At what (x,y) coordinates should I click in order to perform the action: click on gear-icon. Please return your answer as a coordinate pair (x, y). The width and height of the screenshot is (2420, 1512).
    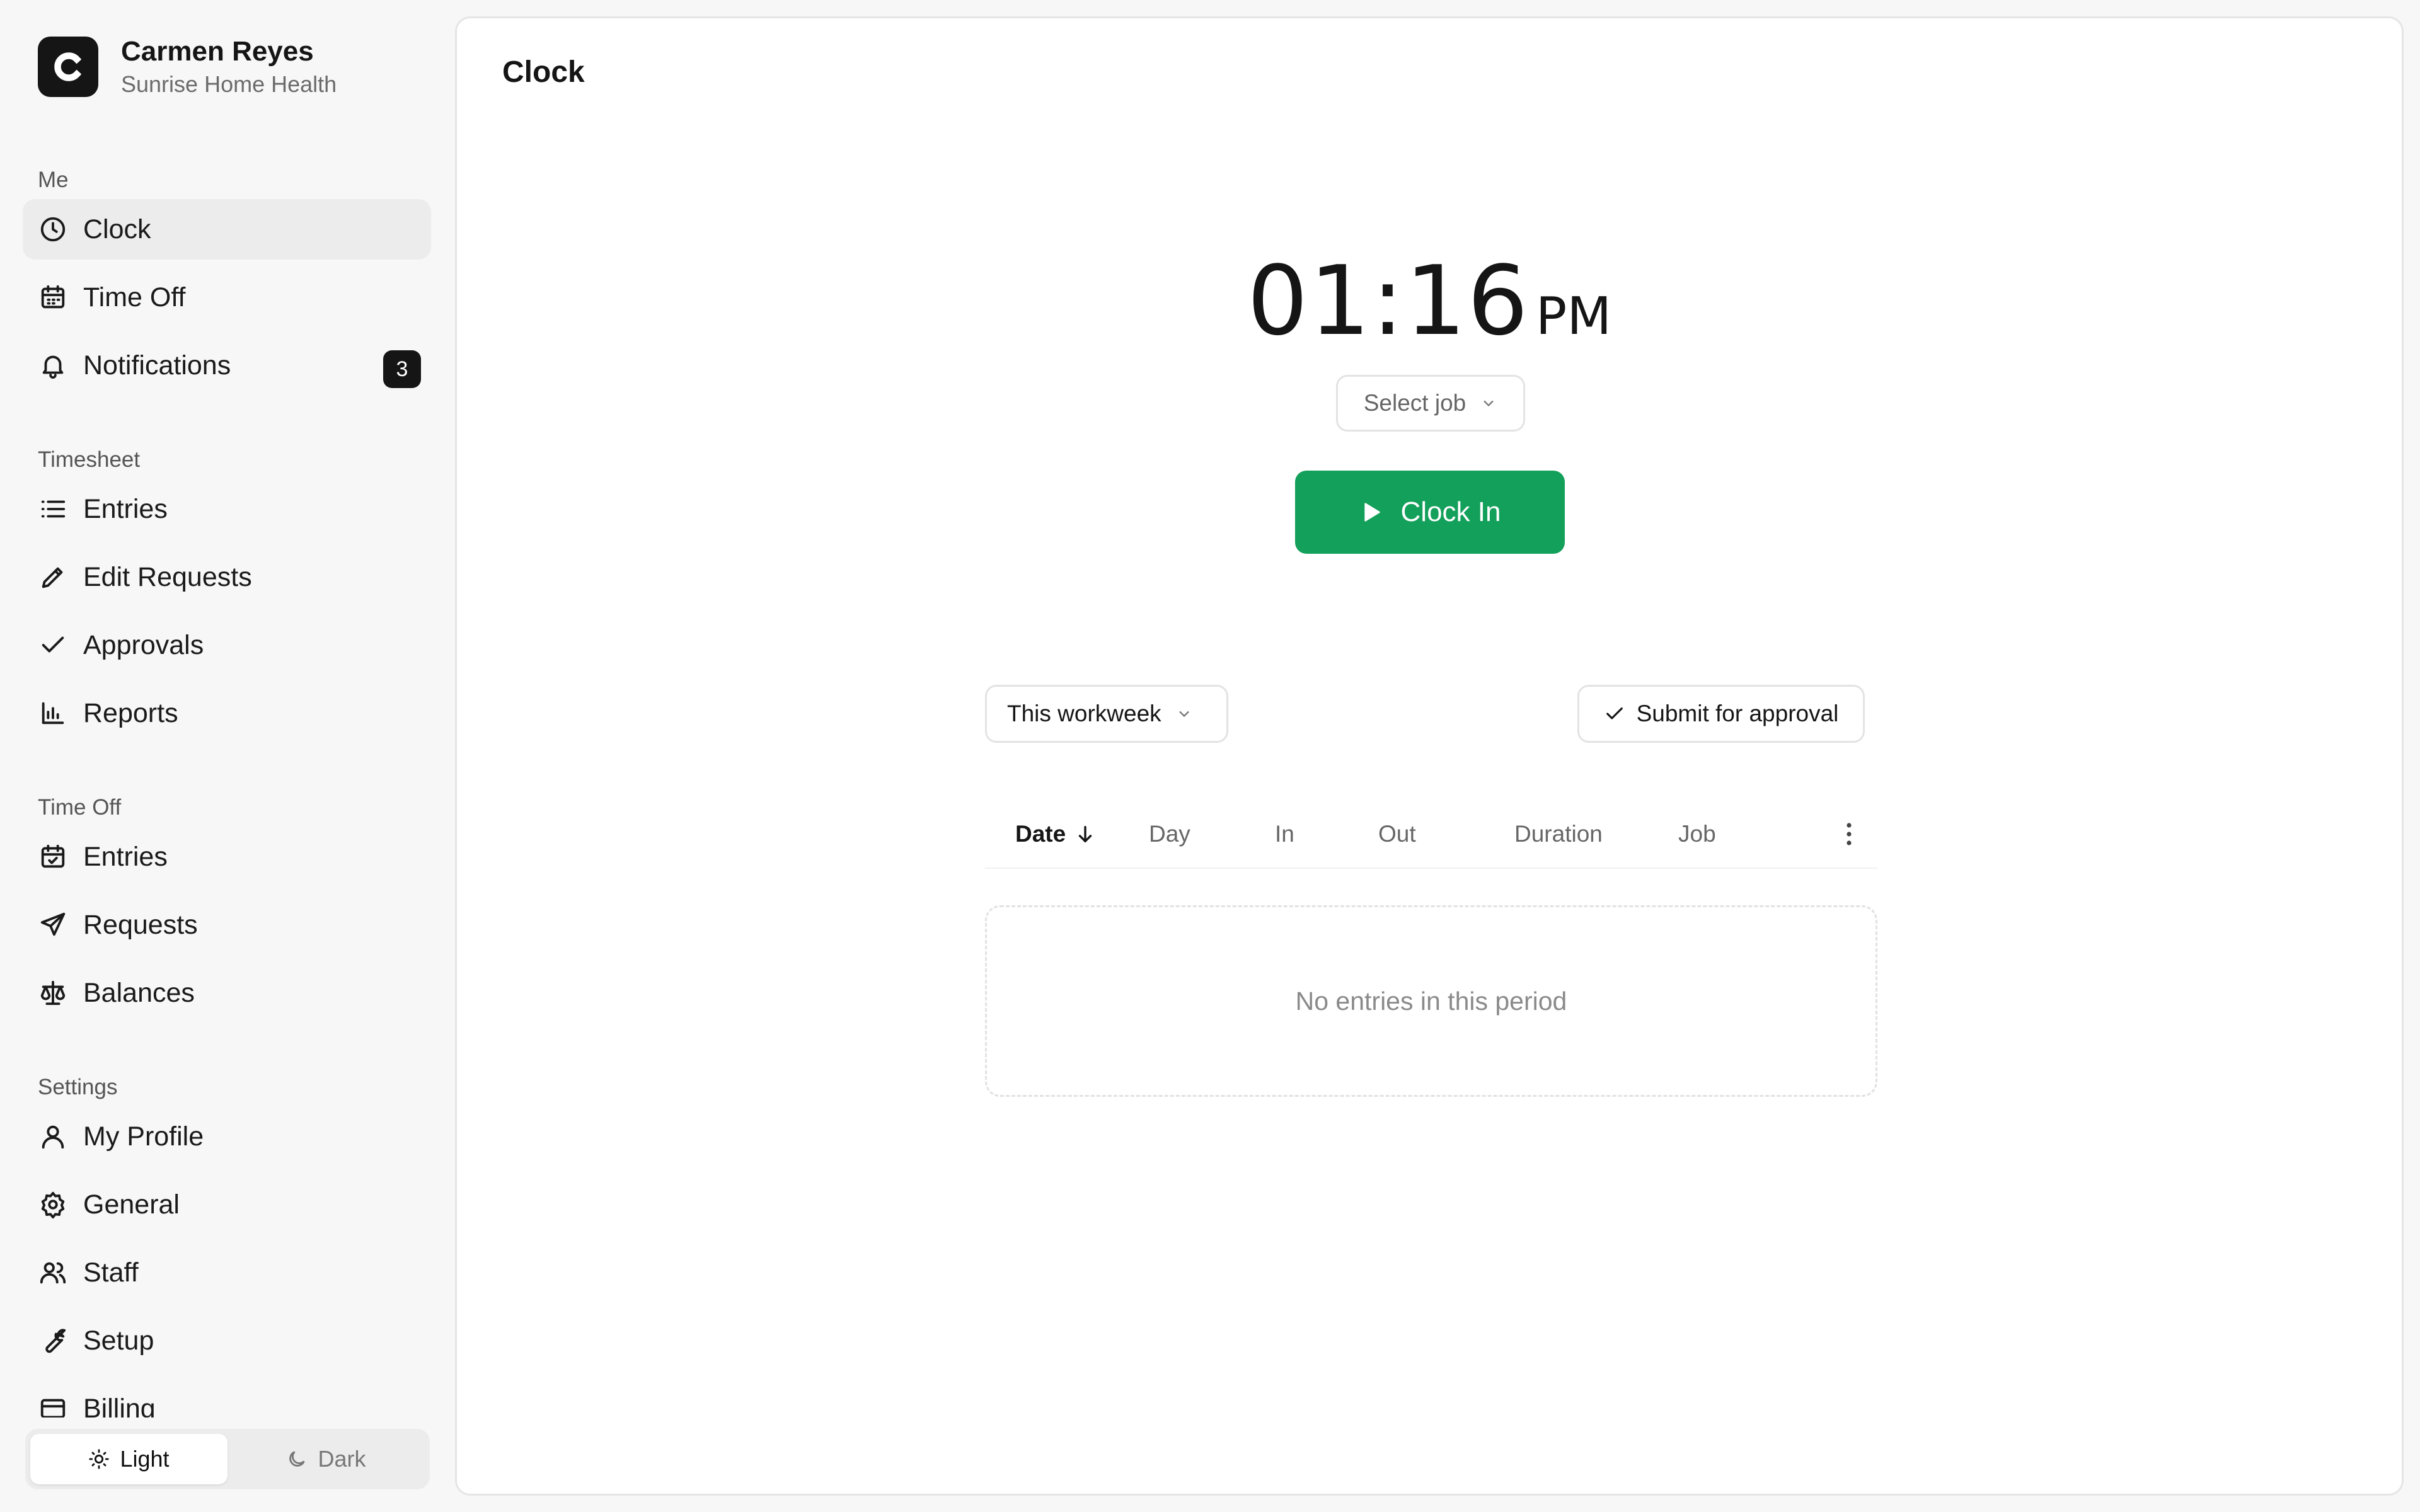
    Looking at the image, I should click on (53, 1204).